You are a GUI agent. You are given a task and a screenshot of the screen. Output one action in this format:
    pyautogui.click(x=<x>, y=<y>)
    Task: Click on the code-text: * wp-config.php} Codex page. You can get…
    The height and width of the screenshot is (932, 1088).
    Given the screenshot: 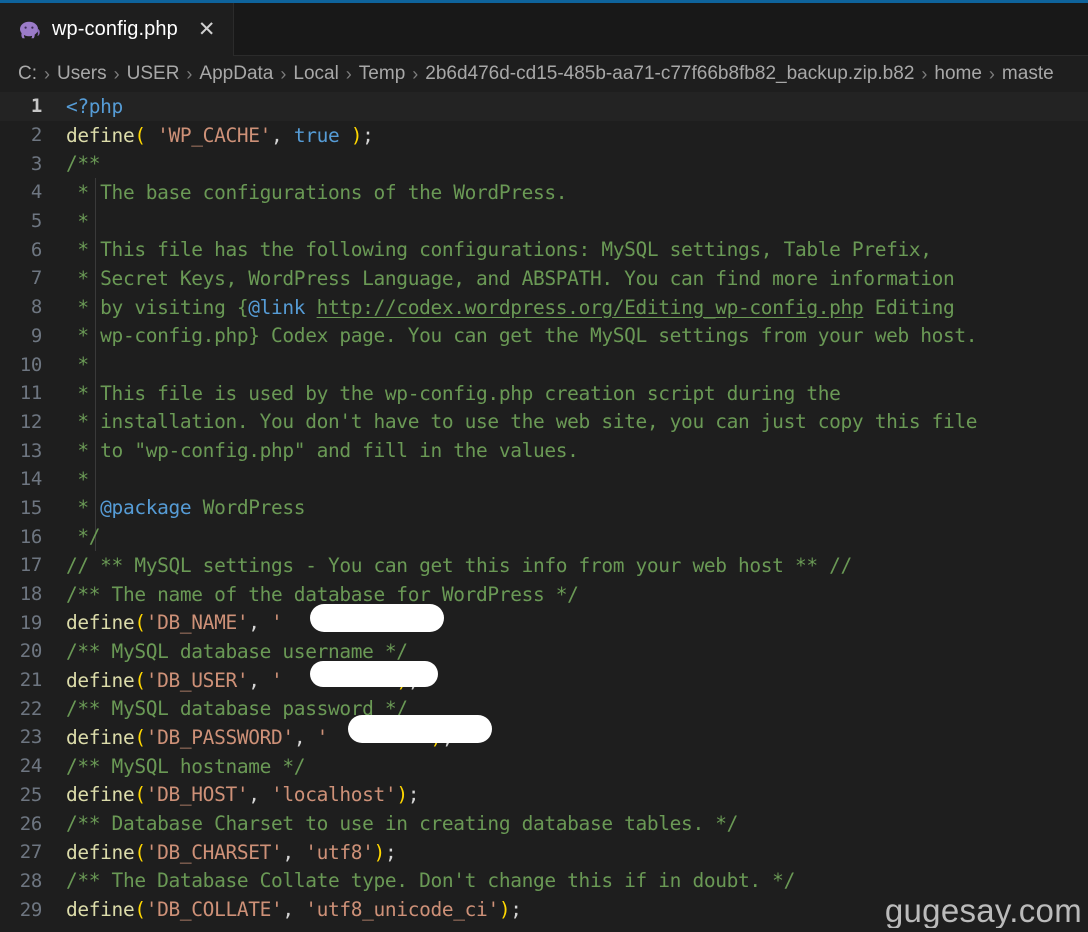 What is the action you would take?
    pyautogui.click(x=521, y=335)
    